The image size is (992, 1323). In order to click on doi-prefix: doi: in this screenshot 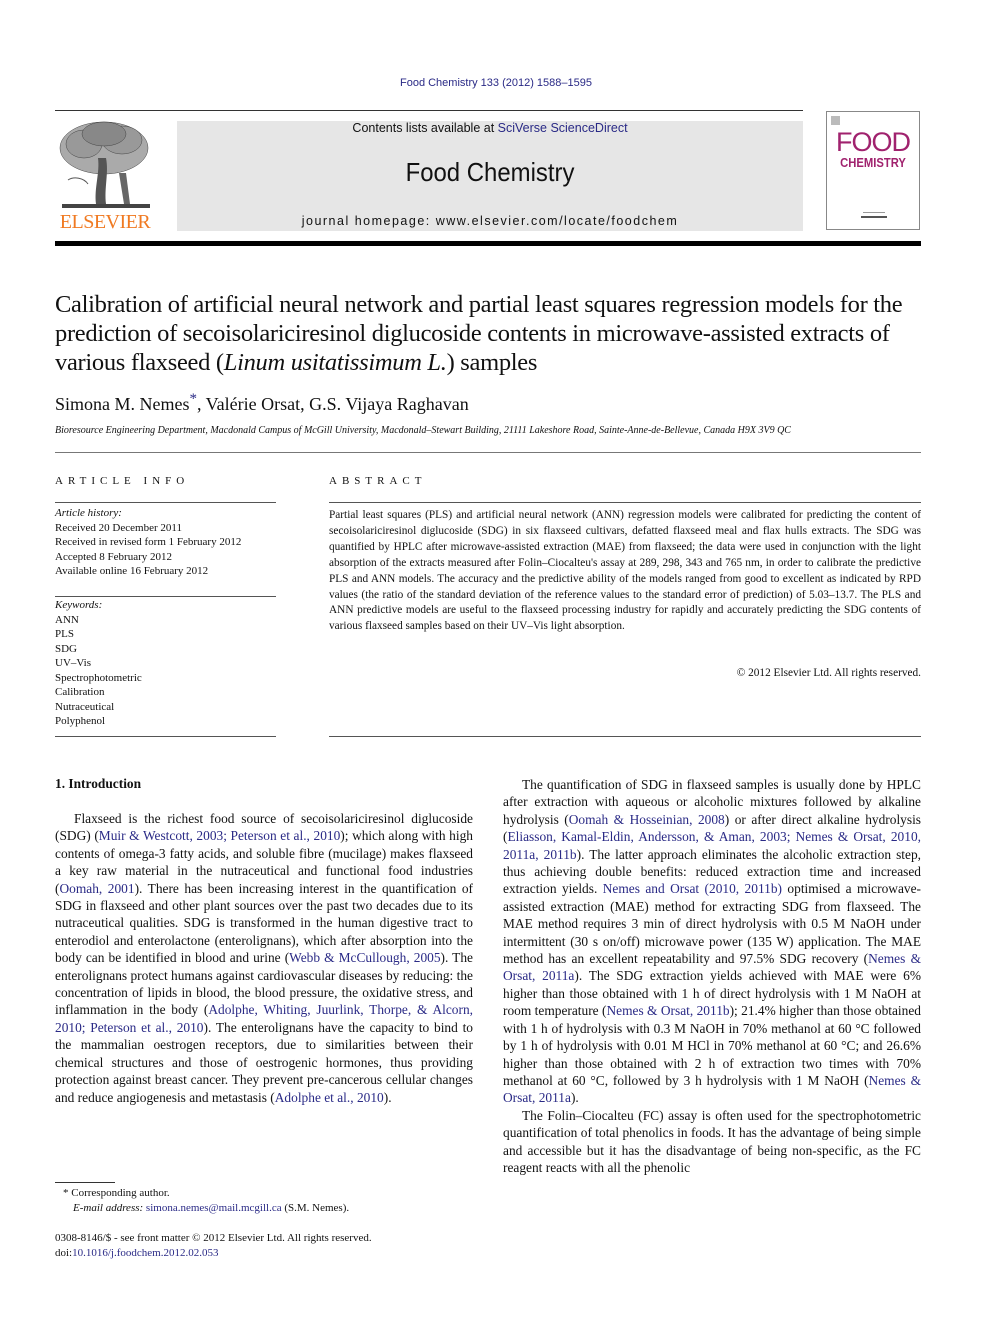, I will do `click(64, 1253)`.